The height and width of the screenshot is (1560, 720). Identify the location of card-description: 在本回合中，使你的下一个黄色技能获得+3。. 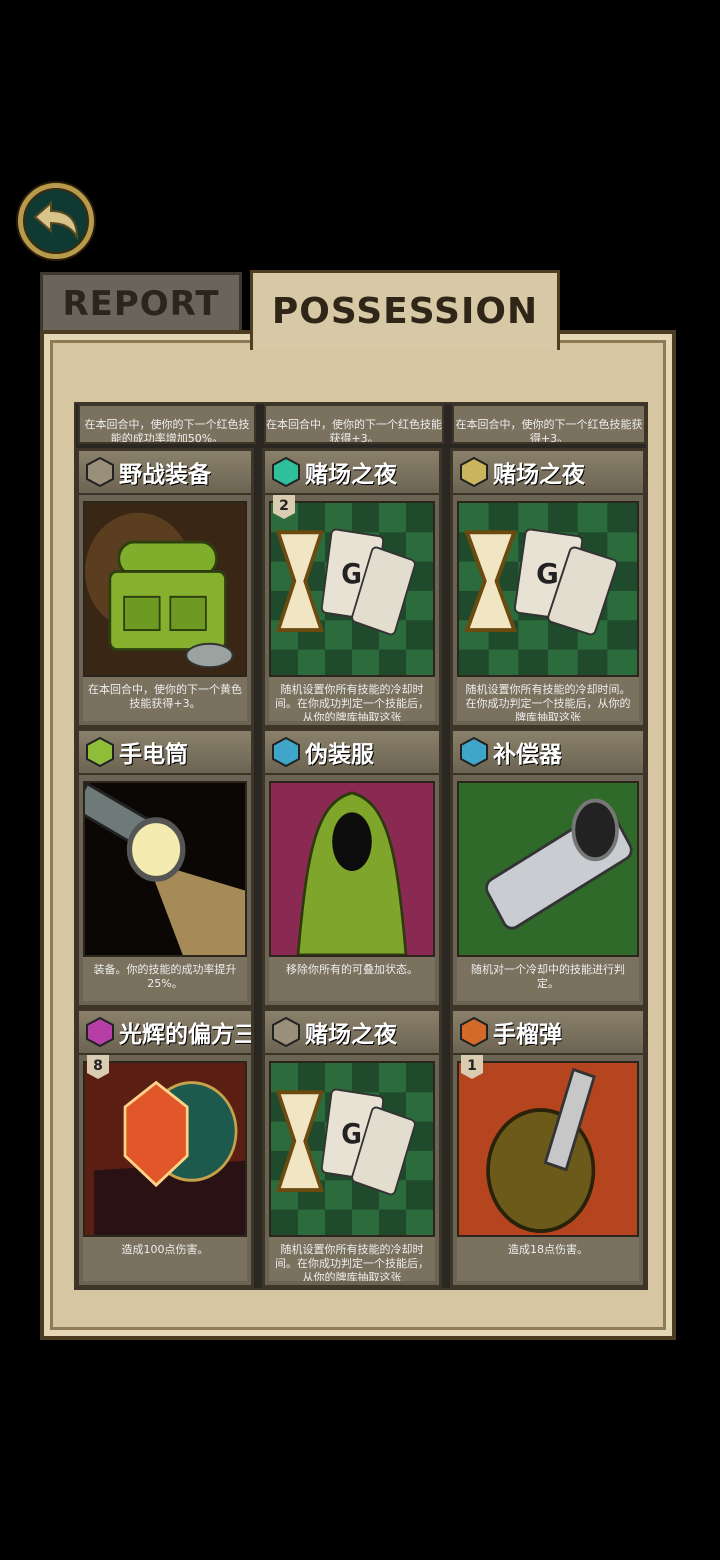
(165, 699).